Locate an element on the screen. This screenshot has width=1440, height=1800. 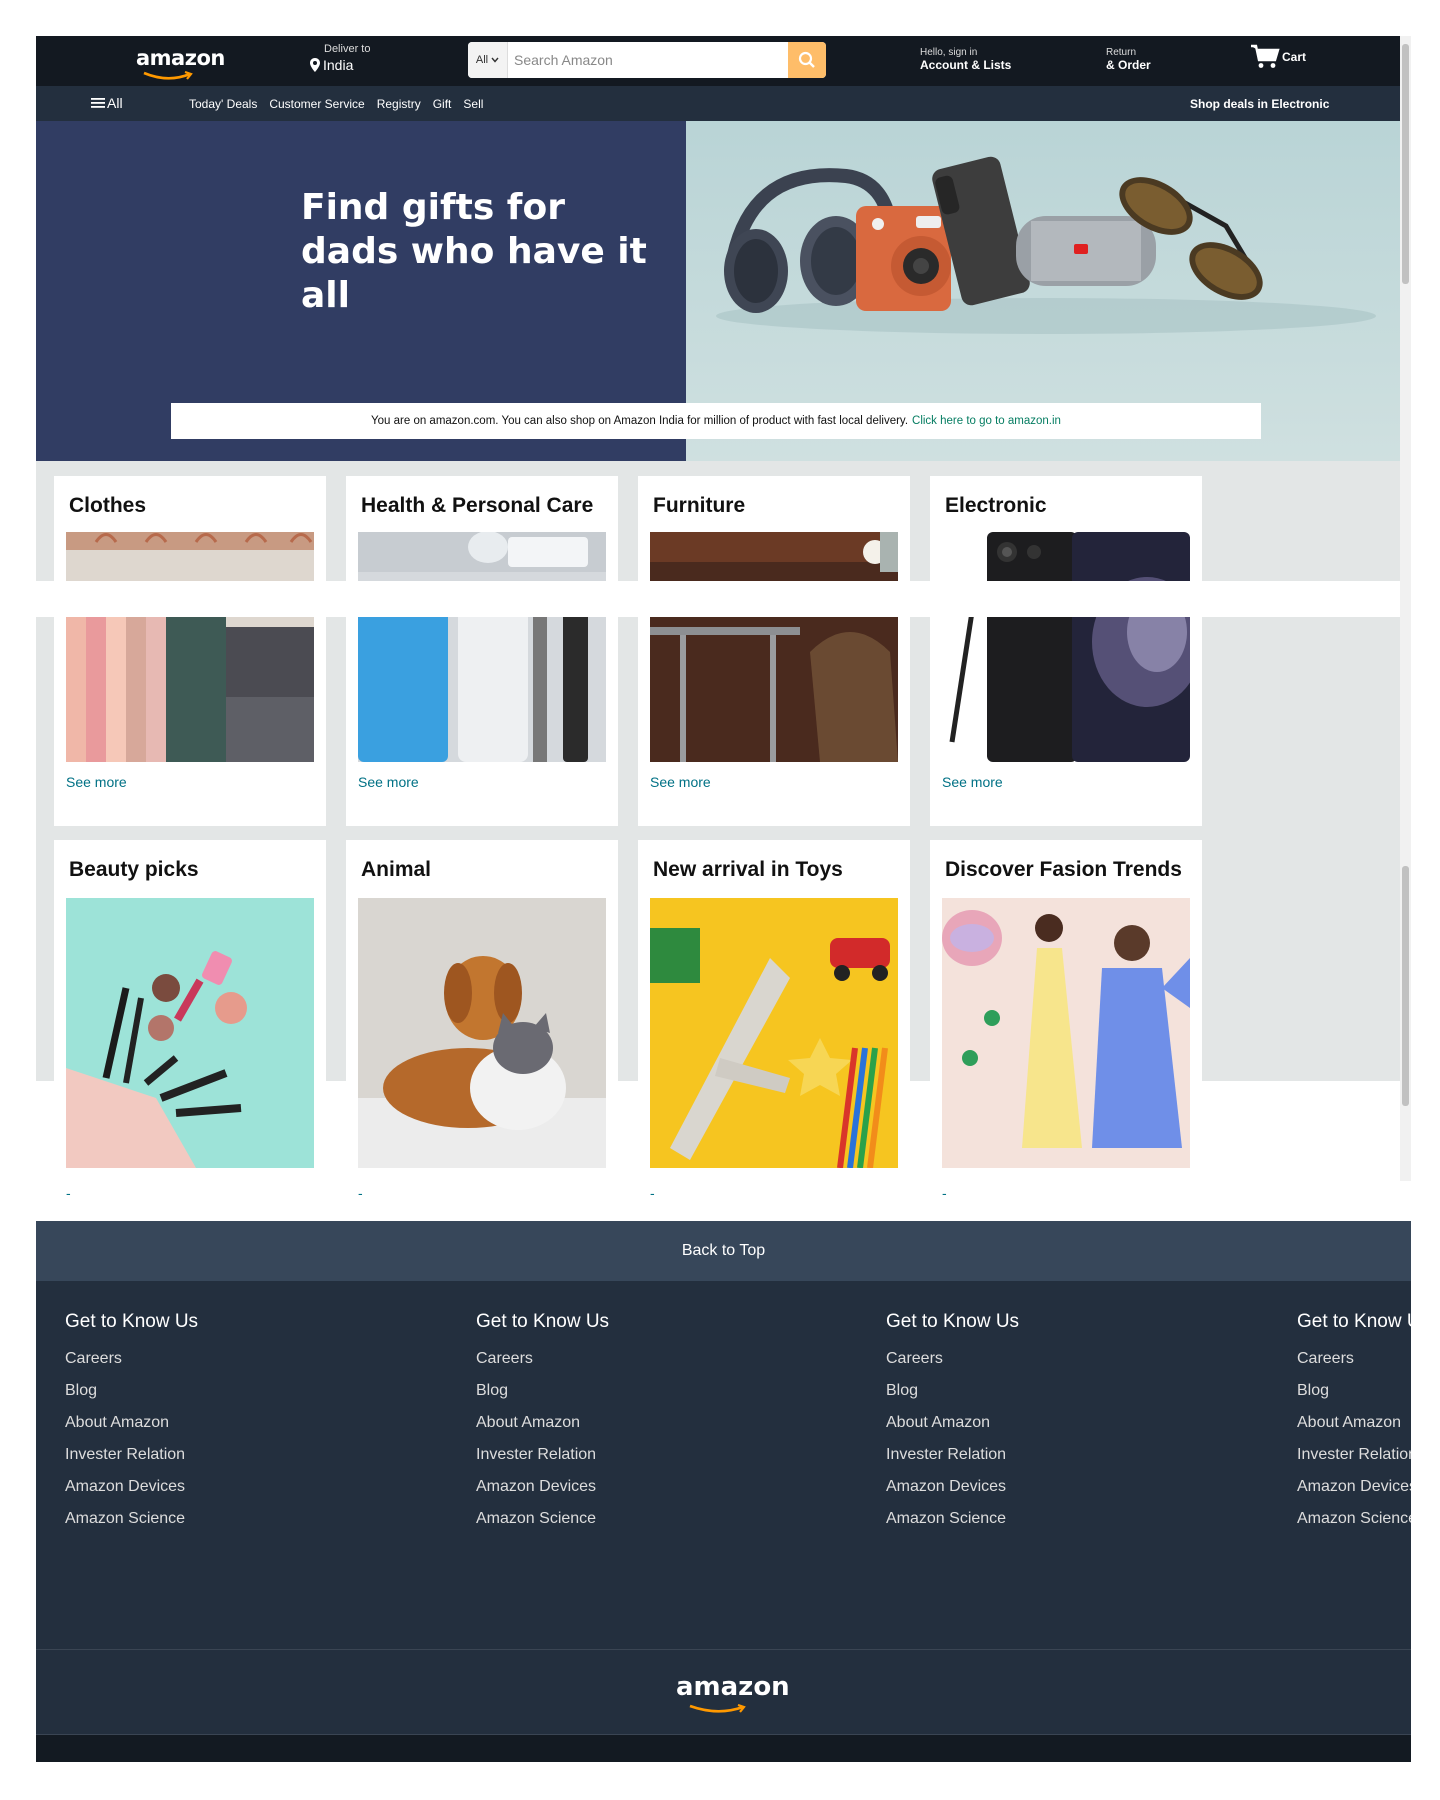
logo-text: amazon is located at coordinates (180, 58).